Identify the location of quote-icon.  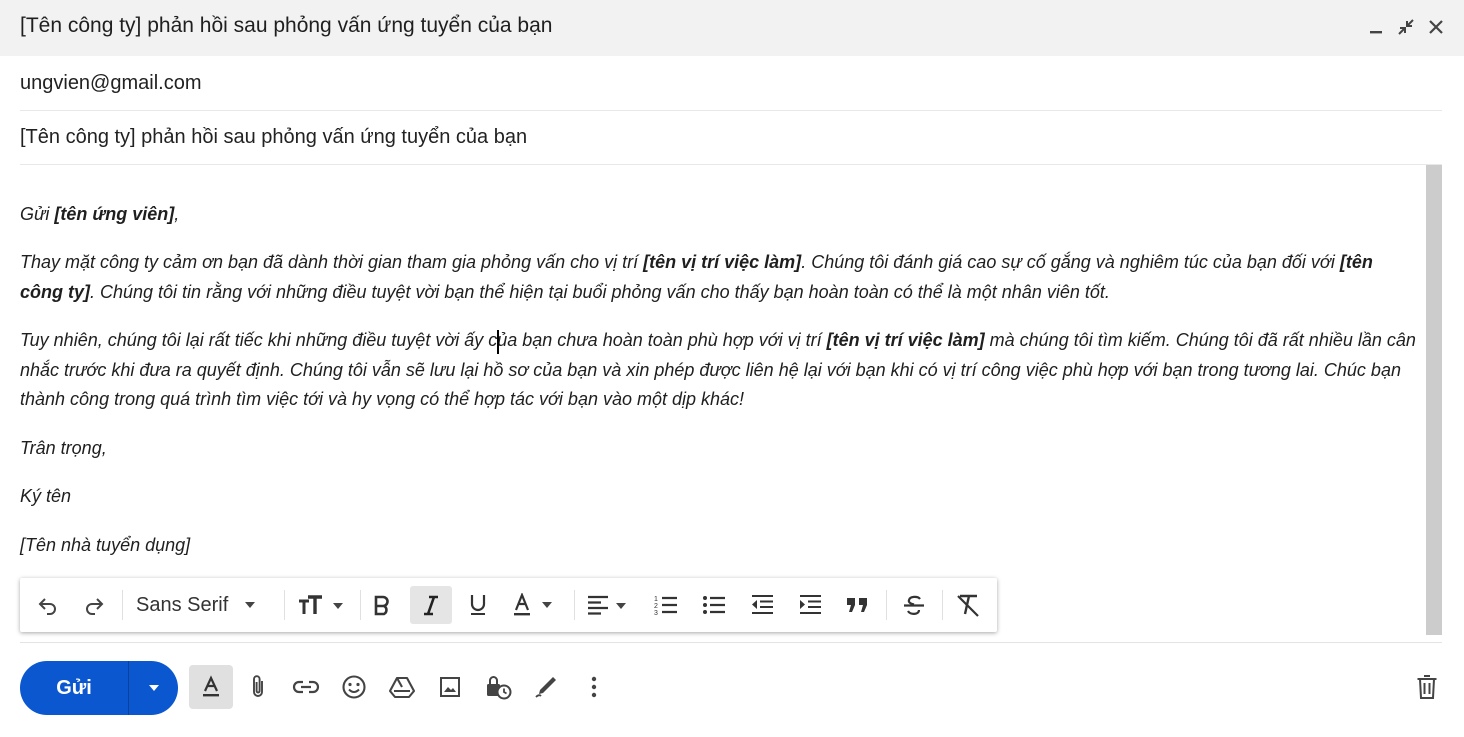
(858, 605).